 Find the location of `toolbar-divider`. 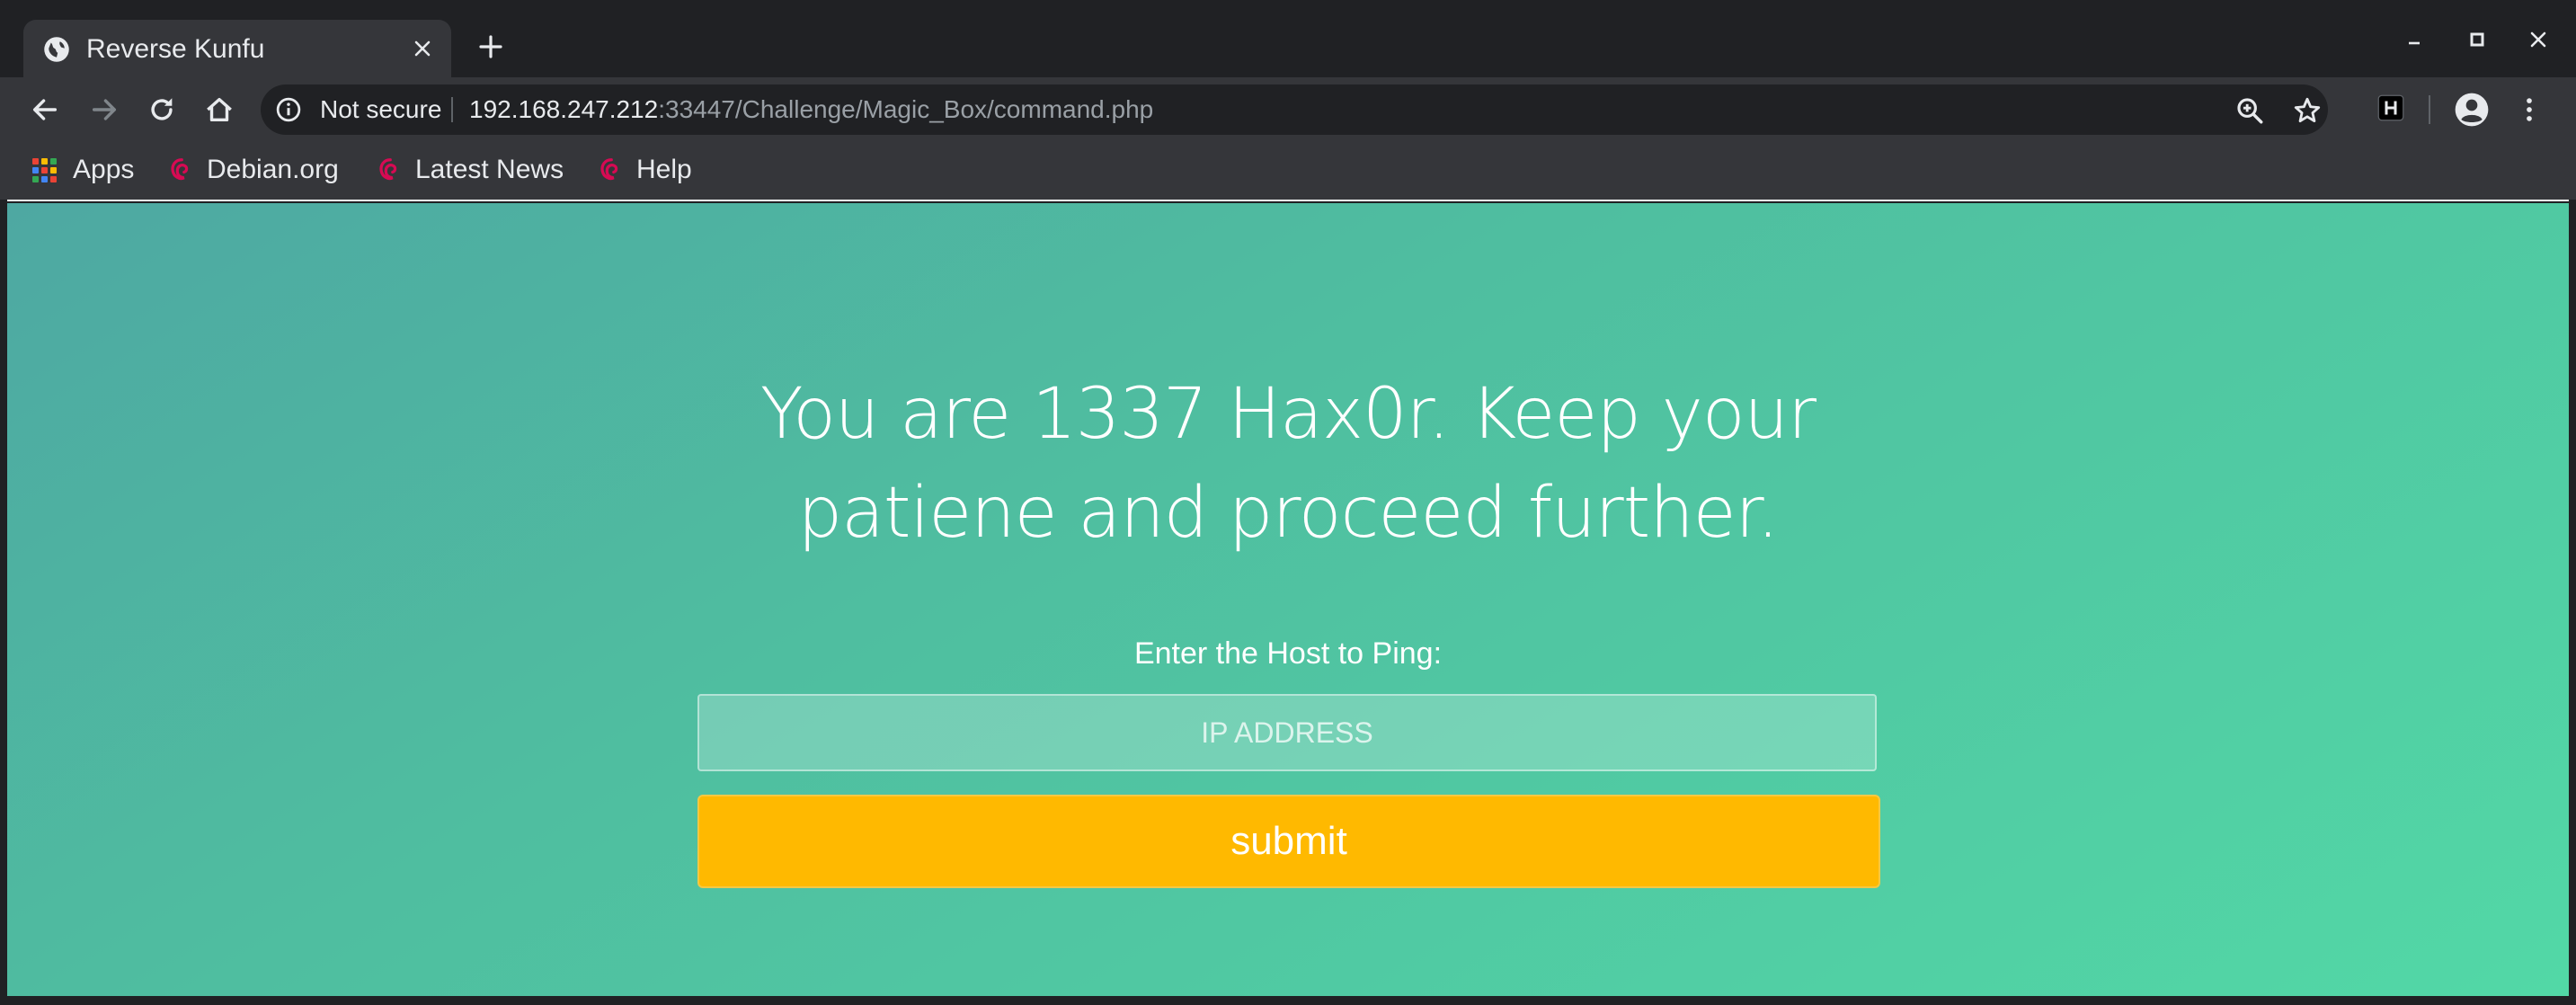

toolbar-divider is located at coordinates (2429, 109).